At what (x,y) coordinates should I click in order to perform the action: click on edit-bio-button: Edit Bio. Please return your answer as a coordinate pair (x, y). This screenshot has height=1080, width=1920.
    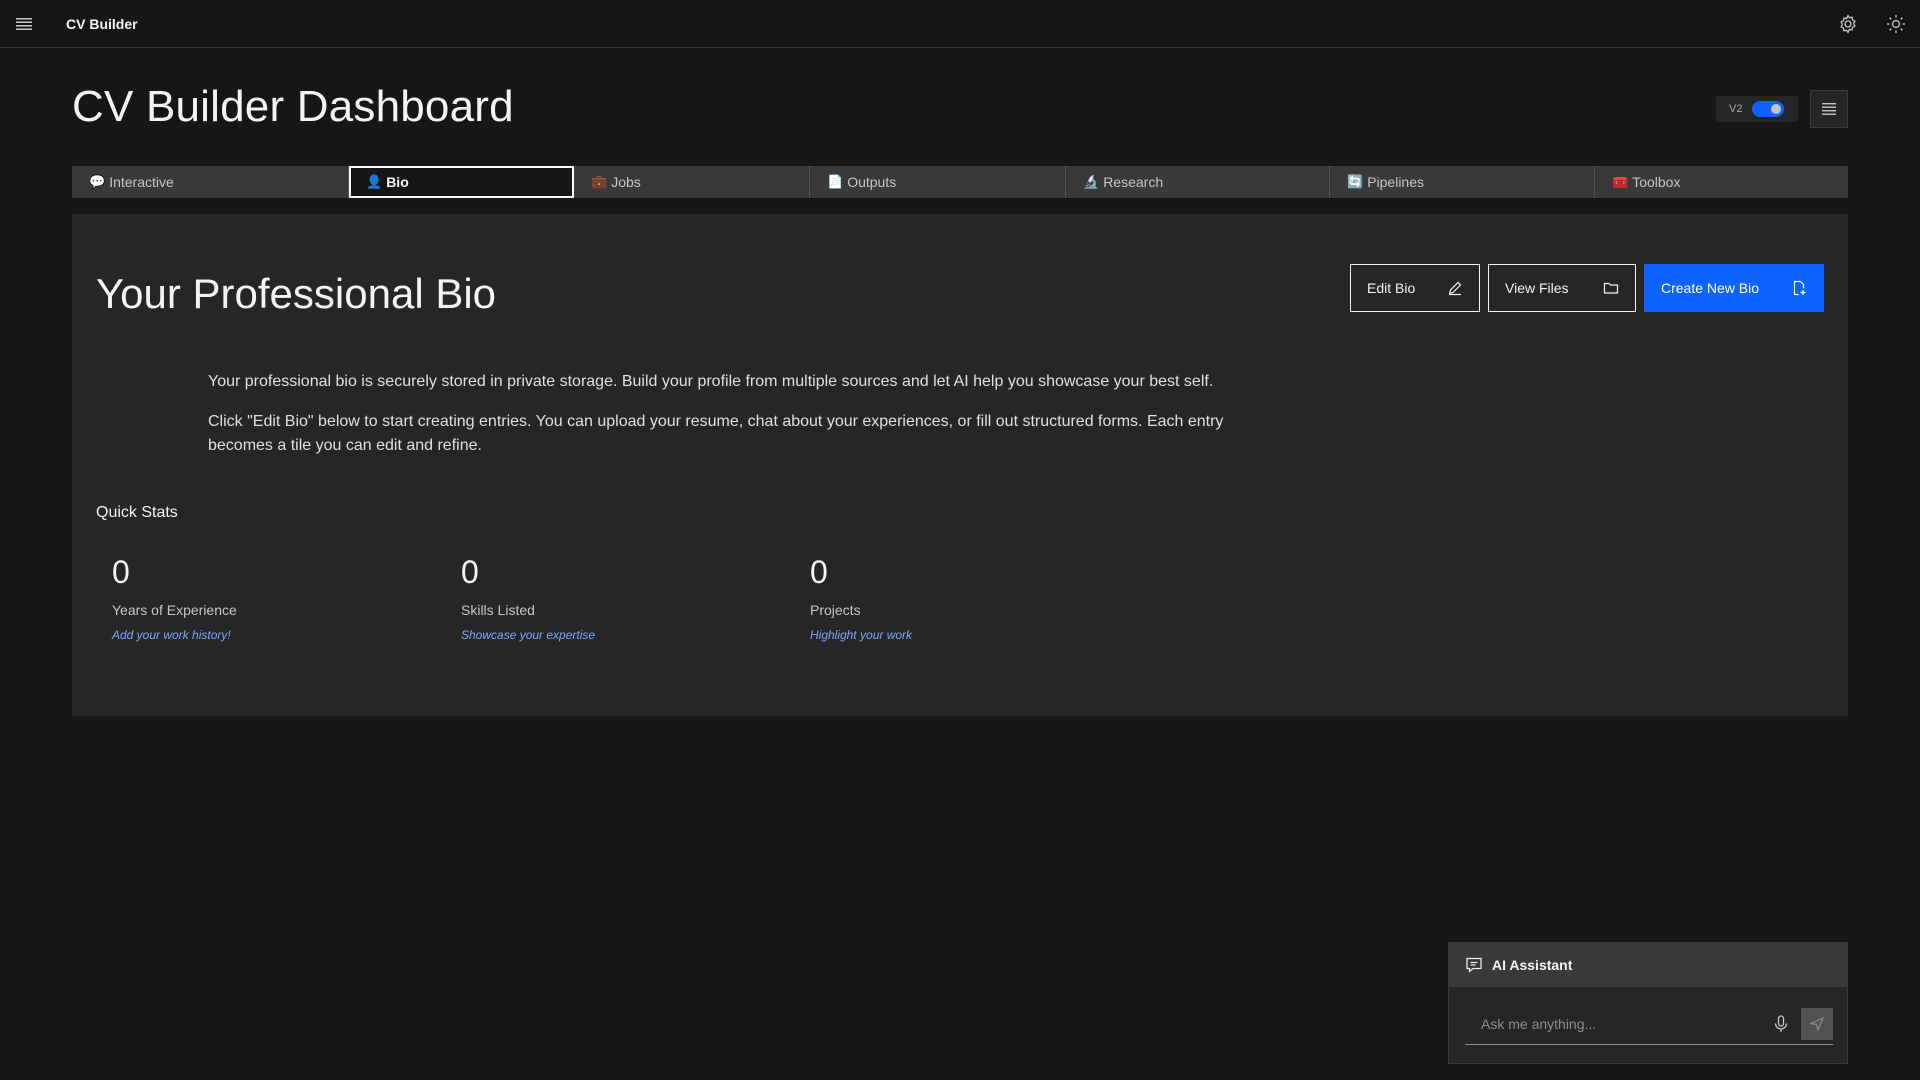
    Looking at the image, I should click on (1415, 288).